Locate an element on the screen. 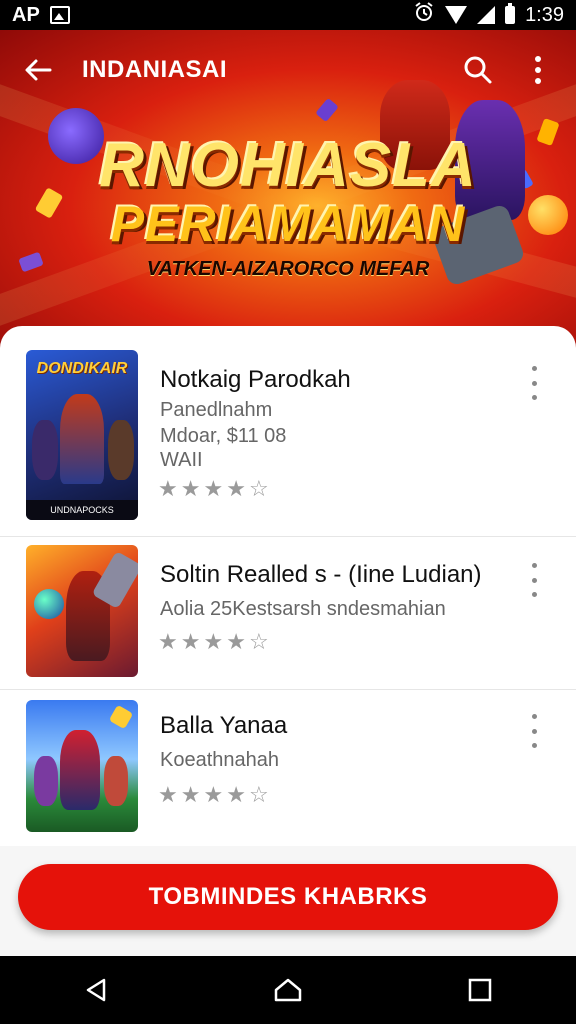 This screenshot has width=576, height=1024. back-button is located at coordinates (38, 70).